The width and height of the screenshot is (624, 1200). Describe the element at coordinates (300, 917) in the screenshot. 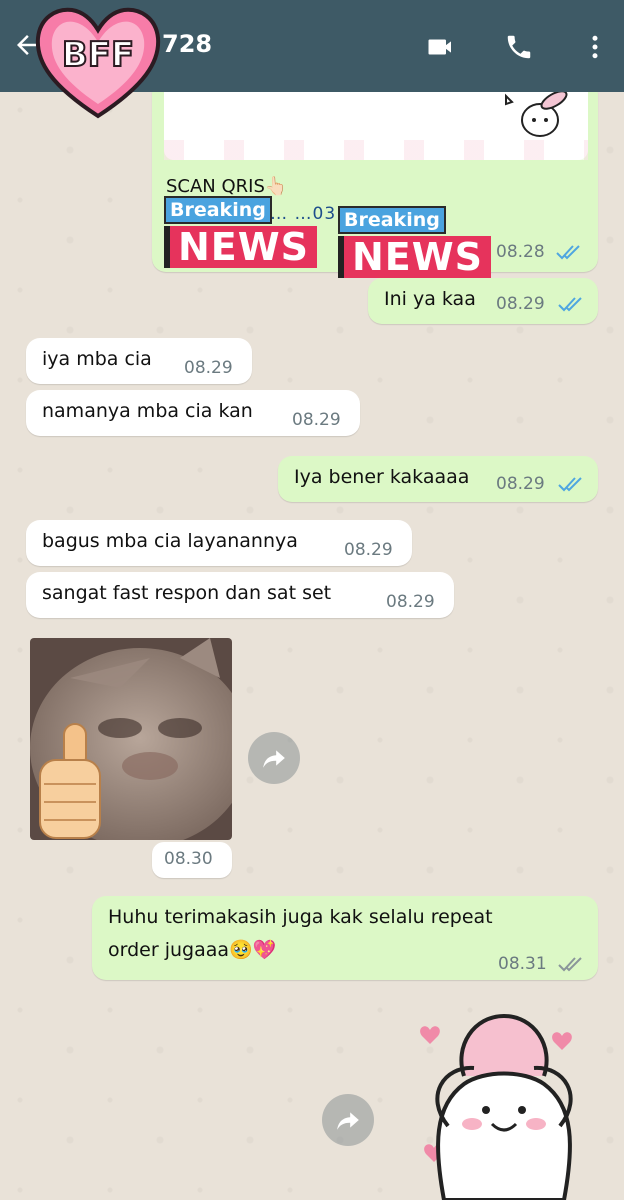

I see `message-text: Huhu terimakasih juga kak selalu repeat` at that location.